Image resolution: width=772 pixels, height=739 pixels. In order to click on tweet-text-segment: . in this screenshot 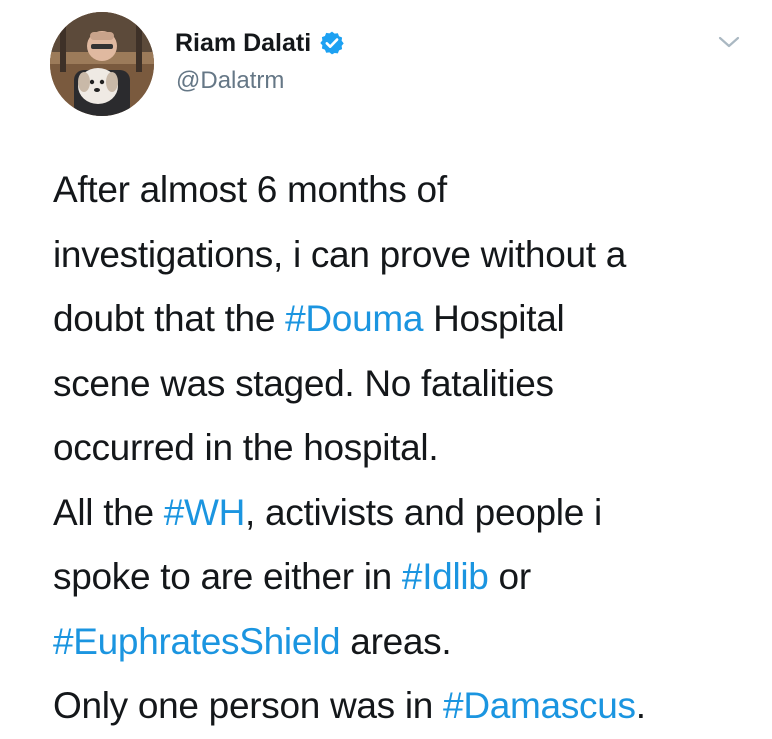, I will do `click(640, 705)`.